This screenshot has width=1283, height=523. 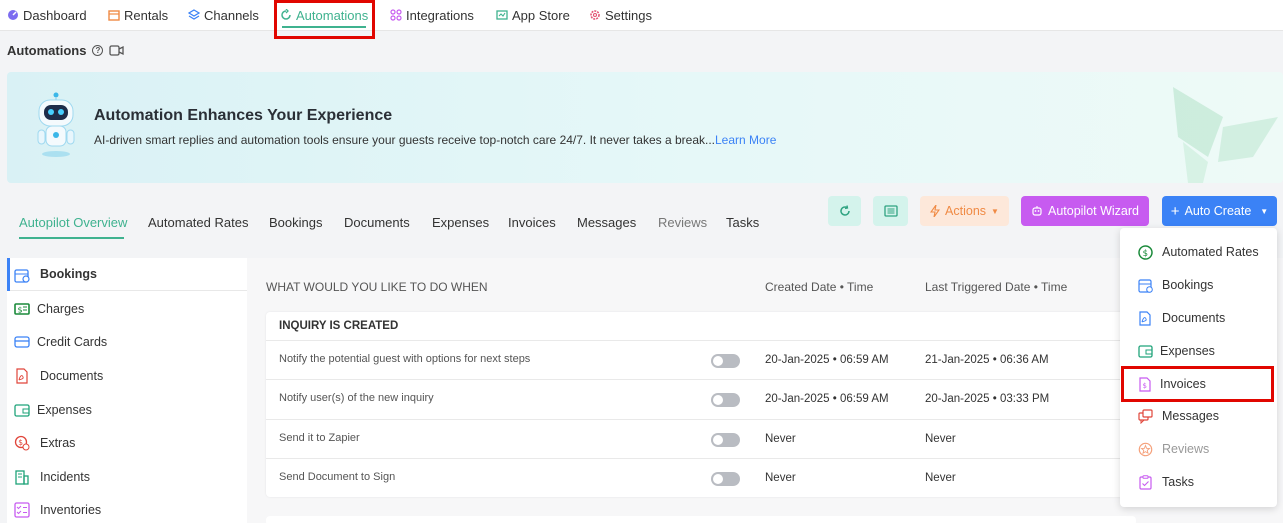 I want to click on tab-reviews: Reviews, so click(x=682, y=222).